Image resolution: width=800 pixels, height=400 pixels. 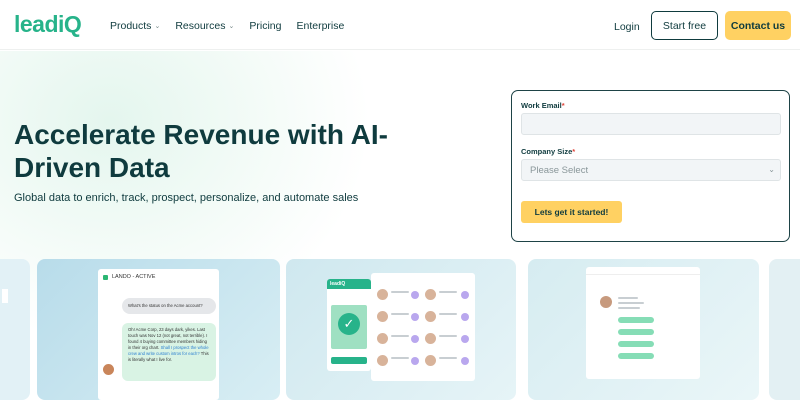 What do you see at coordinates (48, 24) in the screenshot?
I see `leadiq-logo: leadiQ` at bounding box center [48, 24].